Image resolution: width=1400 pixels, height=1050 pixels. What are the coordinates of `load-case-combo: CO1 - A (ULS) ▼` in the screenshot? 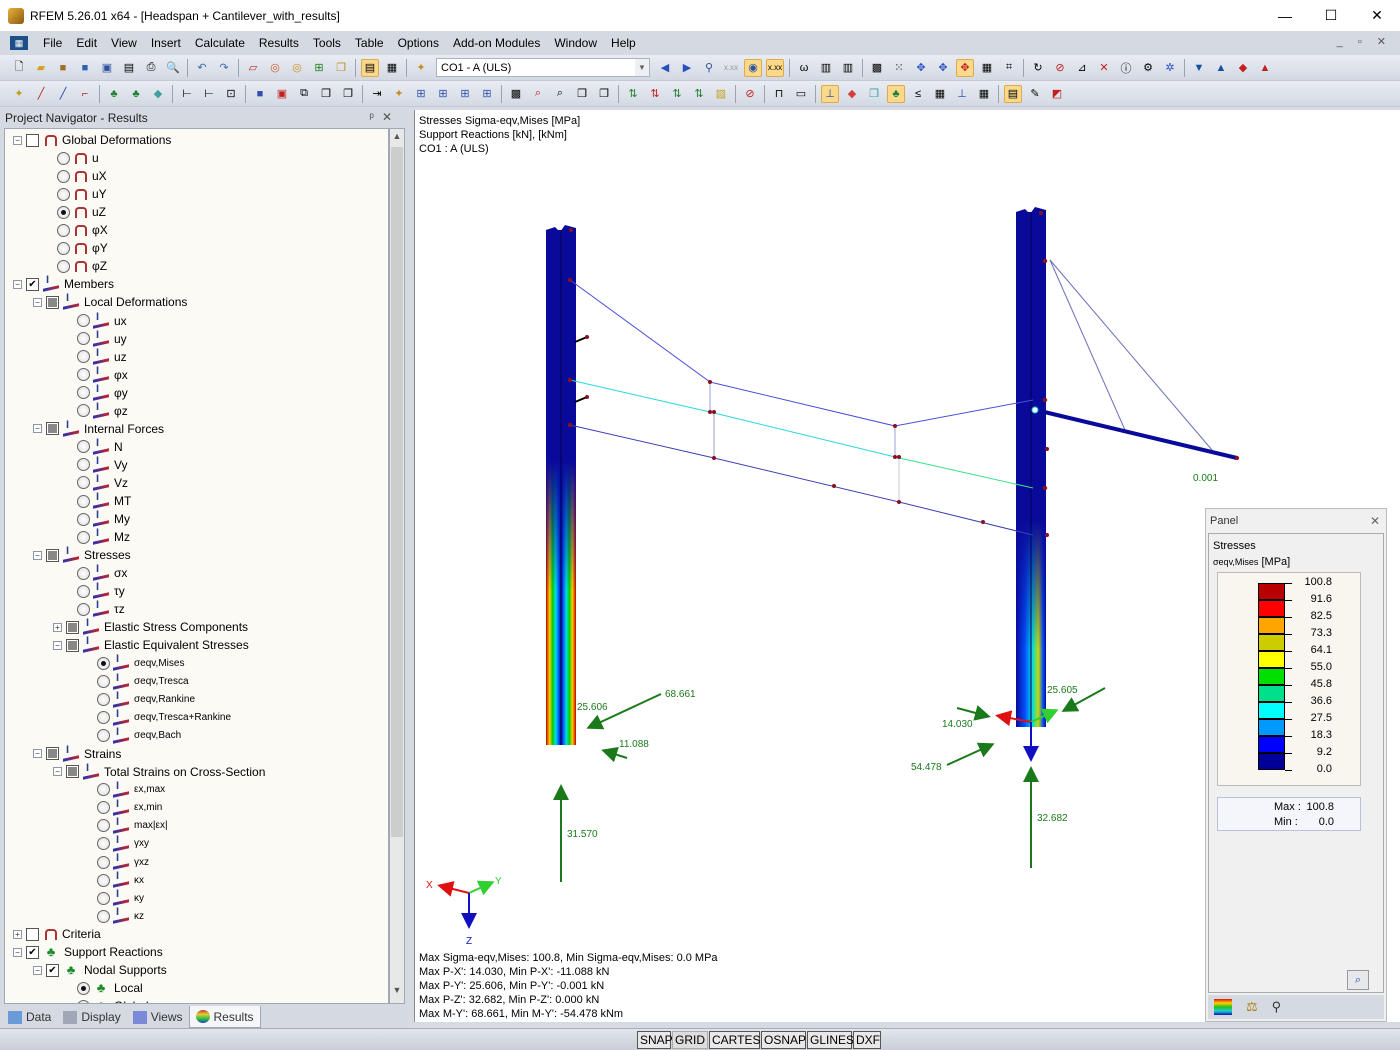 It's located at (543, 67).